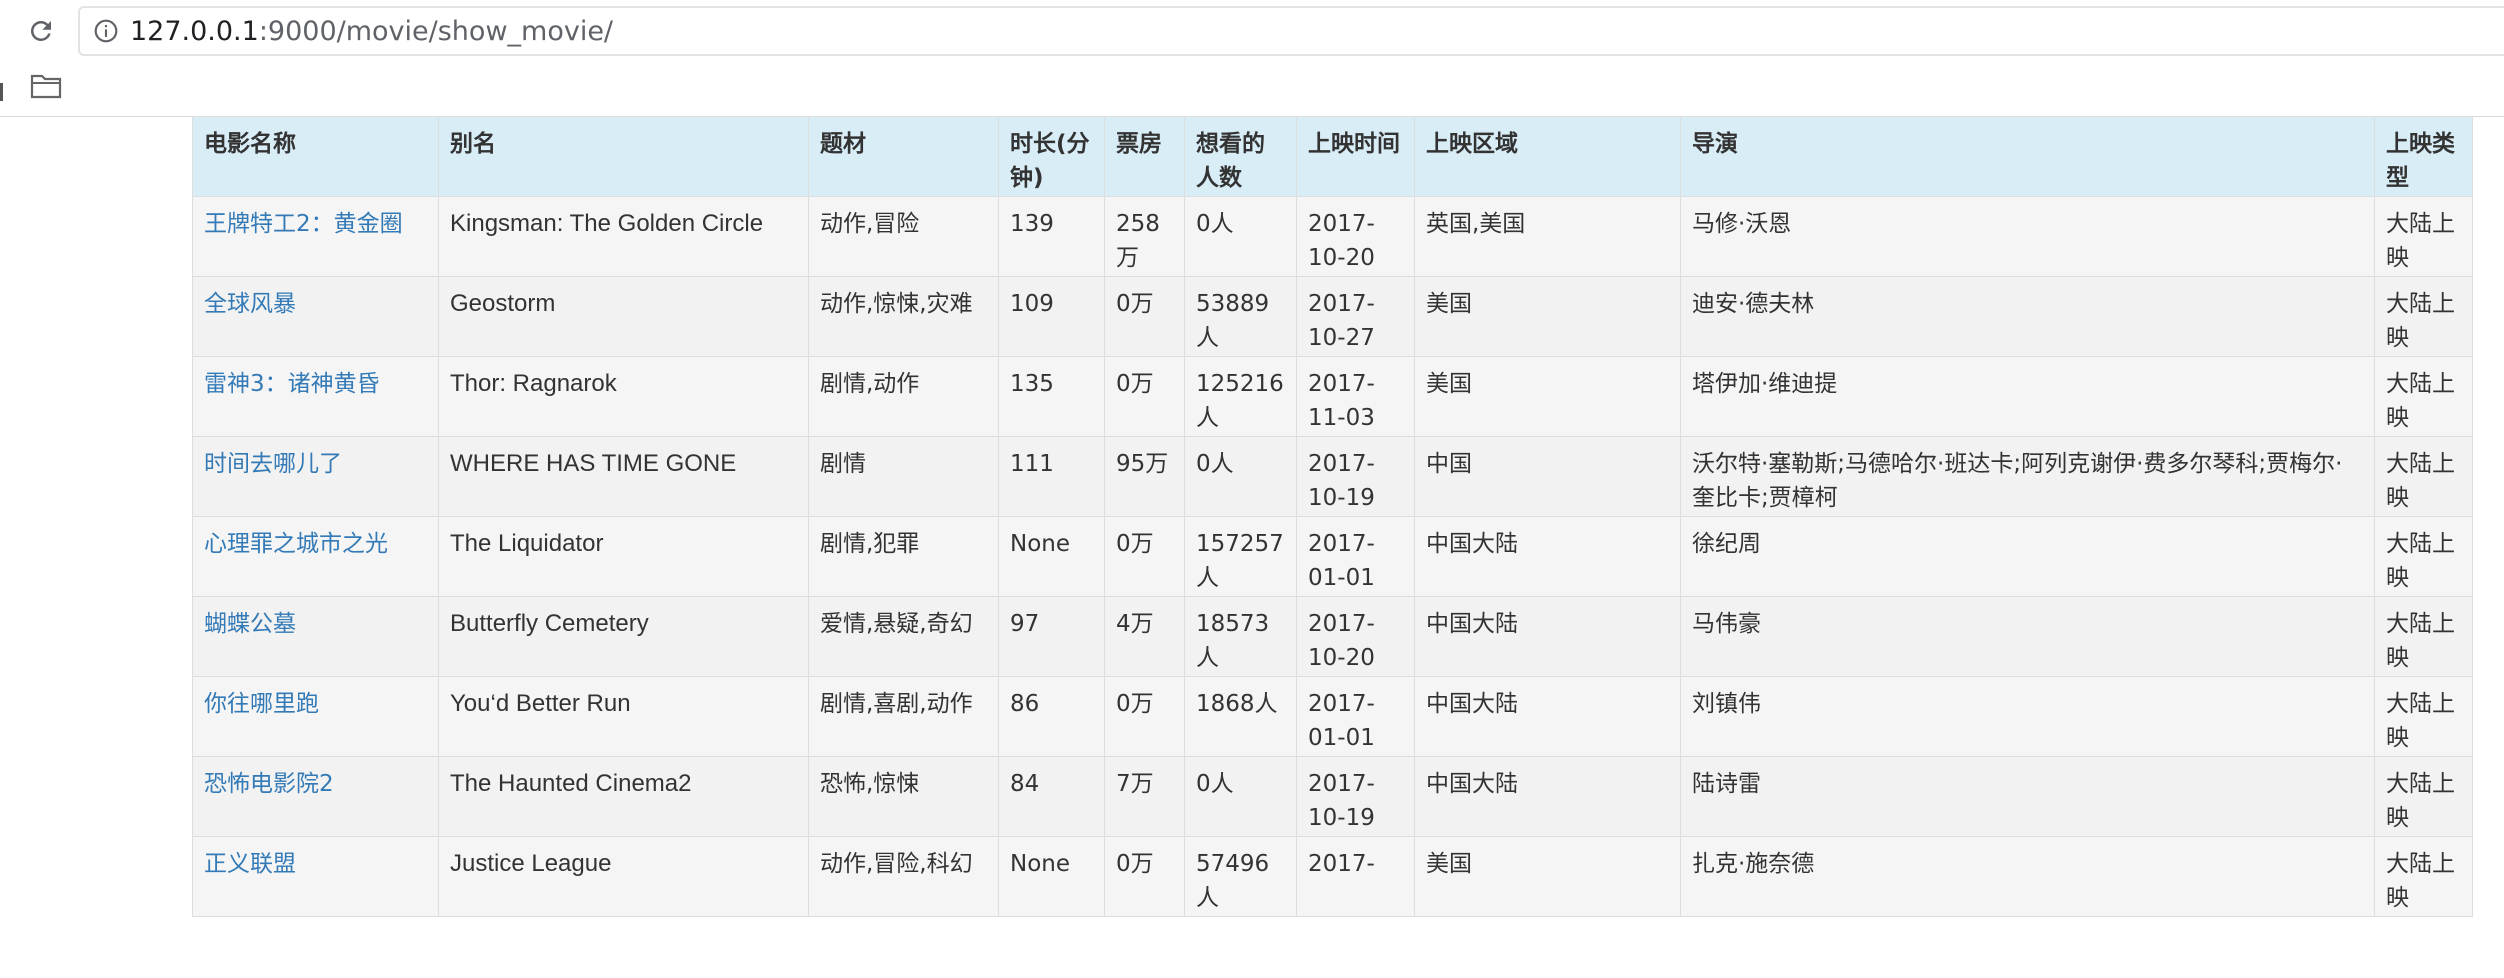  Describe the element at coordinates (1051, 396) in the screenshot. I see `duration-cell: 135` at that location.